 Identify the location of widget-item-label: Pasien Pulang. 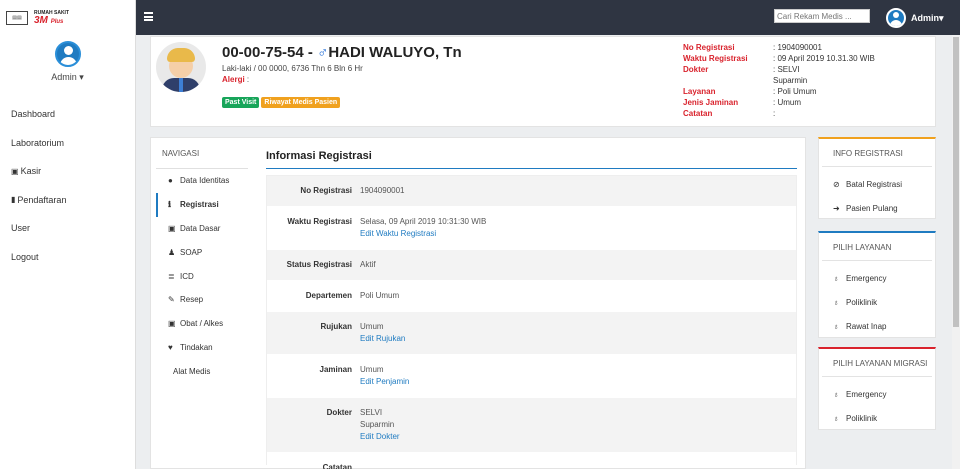
(872, 209).